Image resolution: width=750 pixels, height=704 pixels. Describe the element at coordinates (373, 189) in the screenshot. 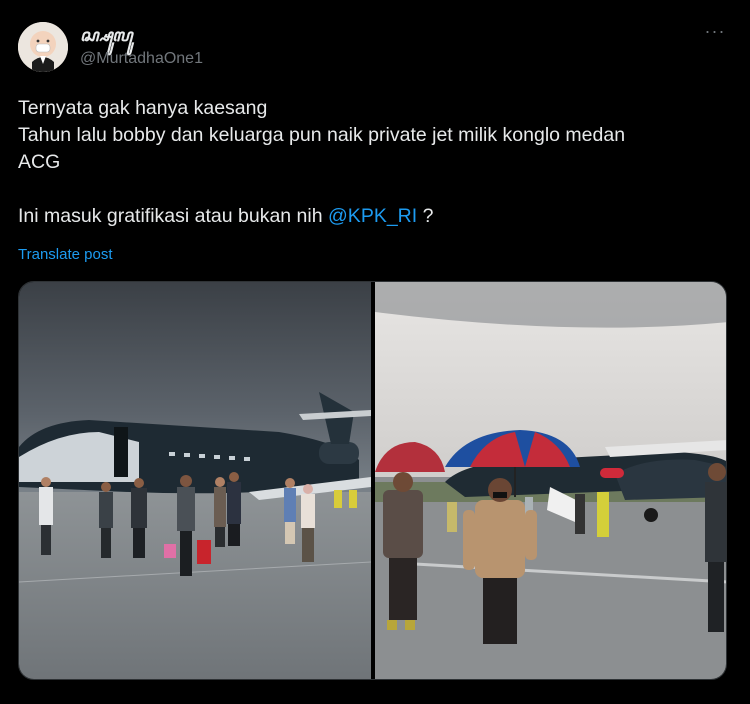

I see `tweet-spacer` at that location.